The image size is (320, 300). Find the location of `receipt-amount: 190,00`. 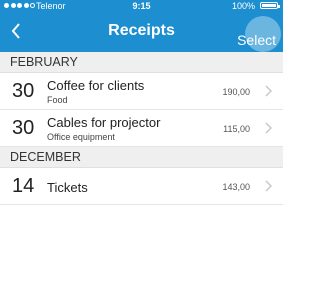

receipt-amount: 190,00 is located at coordinates (236, 92).